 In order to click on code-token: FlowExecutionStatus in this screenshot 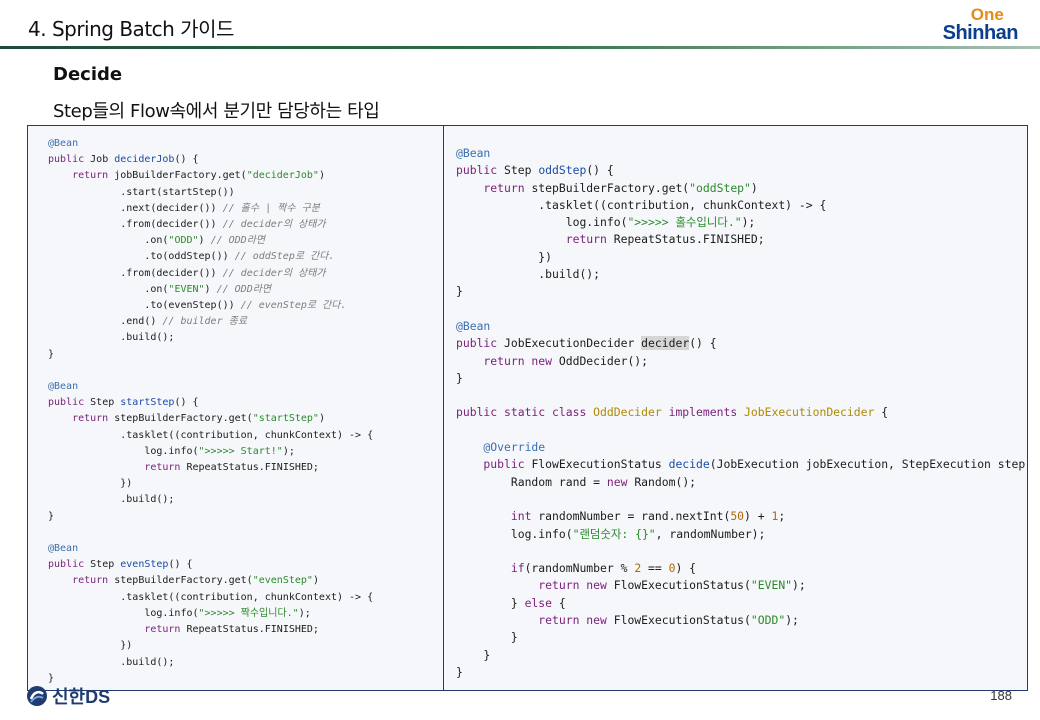, I will do `click(600, 464)`.